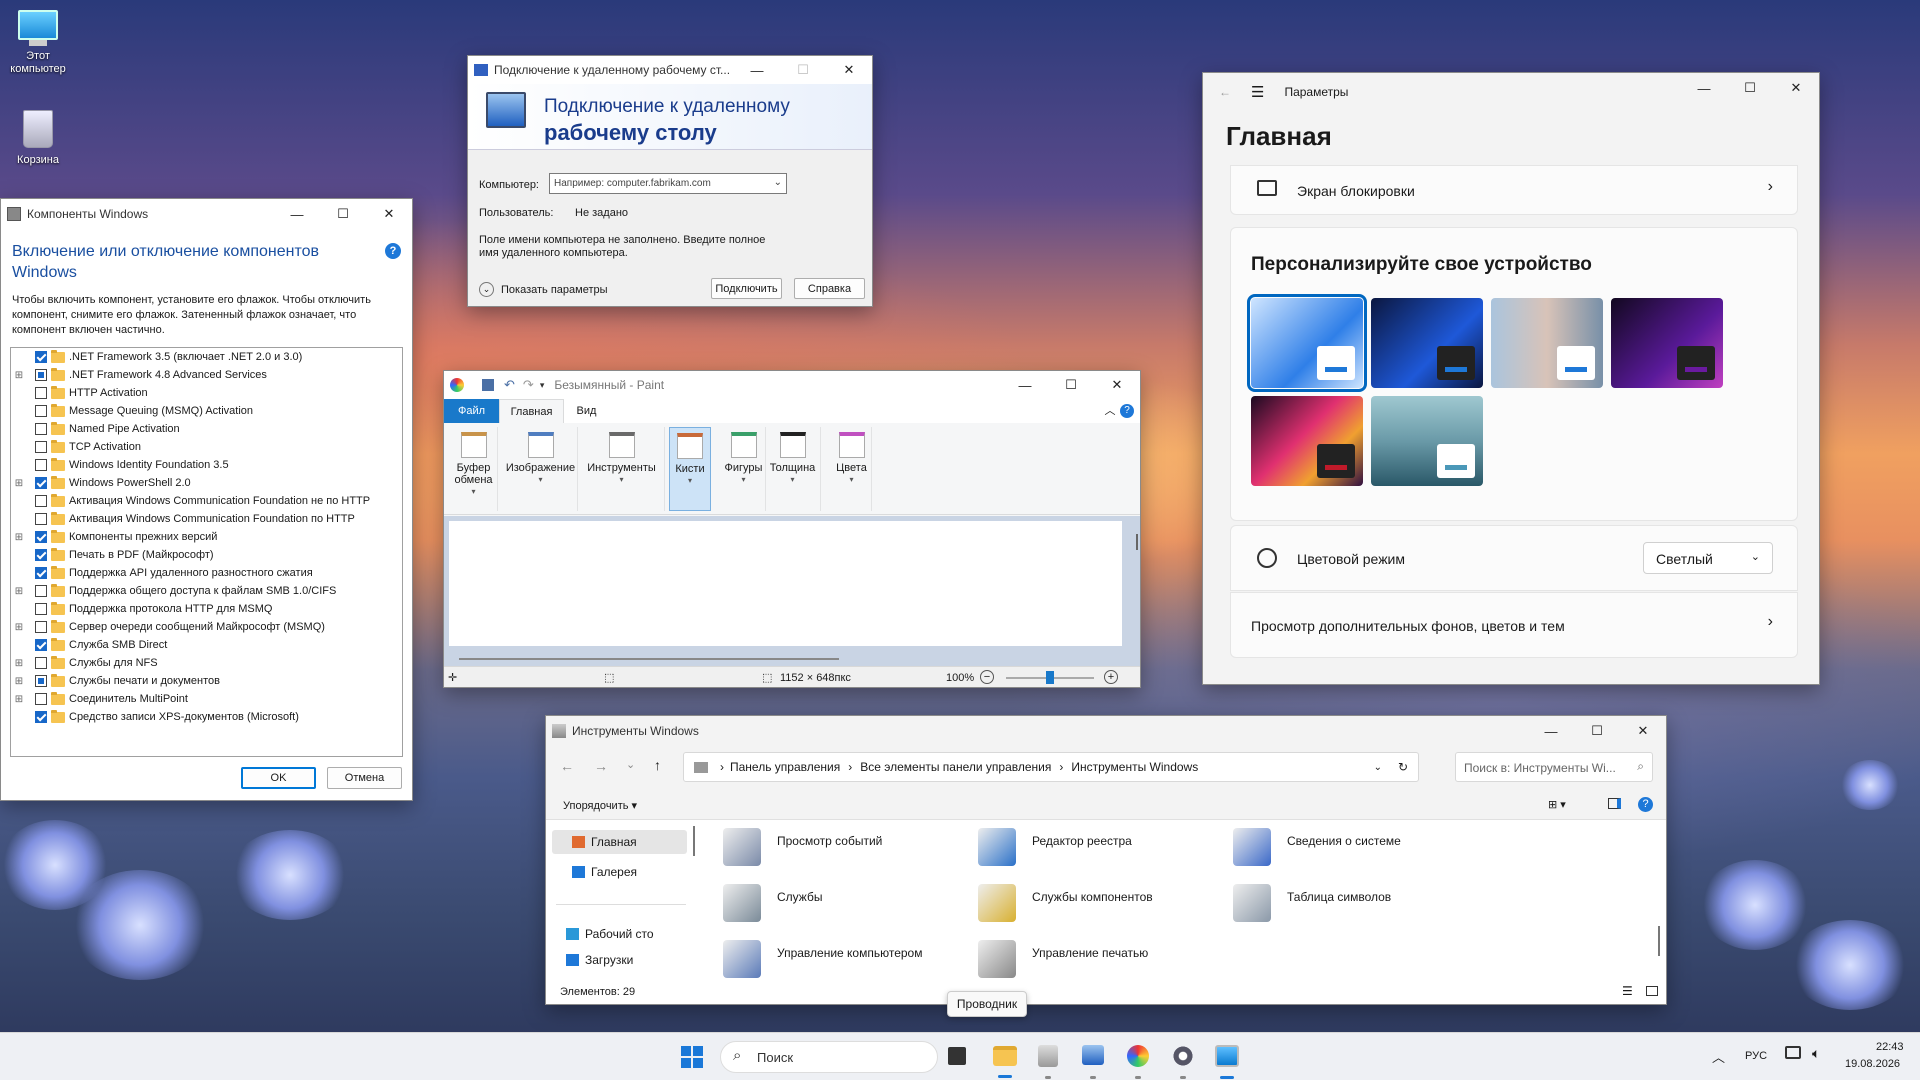  What do you see at coordinates (1659, 941) in the screenshot?
I see `items-scrollbar` at bounding box center [1659, 941].